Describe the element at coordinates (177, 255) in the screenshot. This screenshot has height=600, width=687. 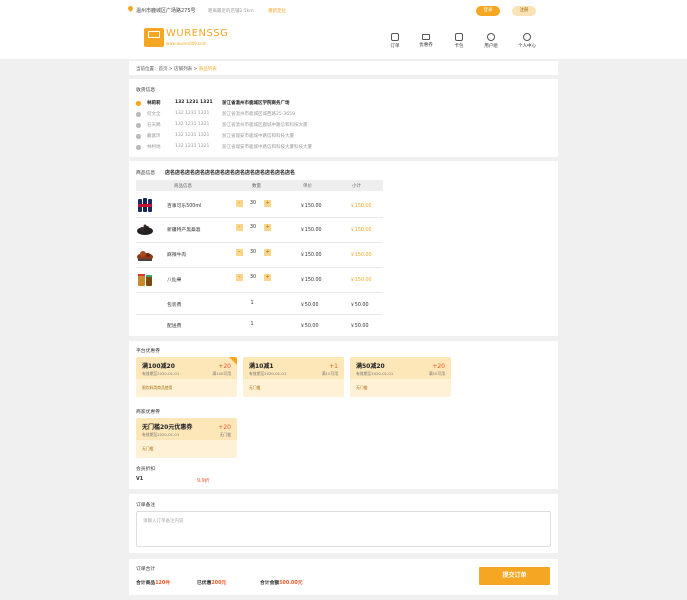
I see `product-name: 麻辣牛肉` at that location.